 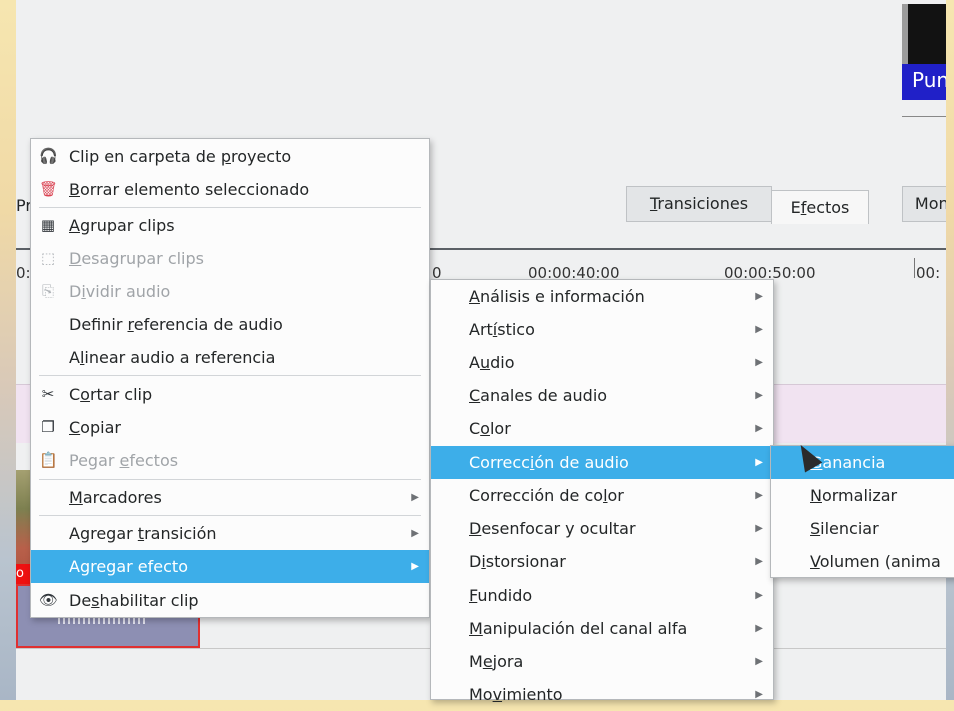 I want to click on submenu-item-blur-hide: Desenfocar y ocultar ▶, so click(x=602, y=528).